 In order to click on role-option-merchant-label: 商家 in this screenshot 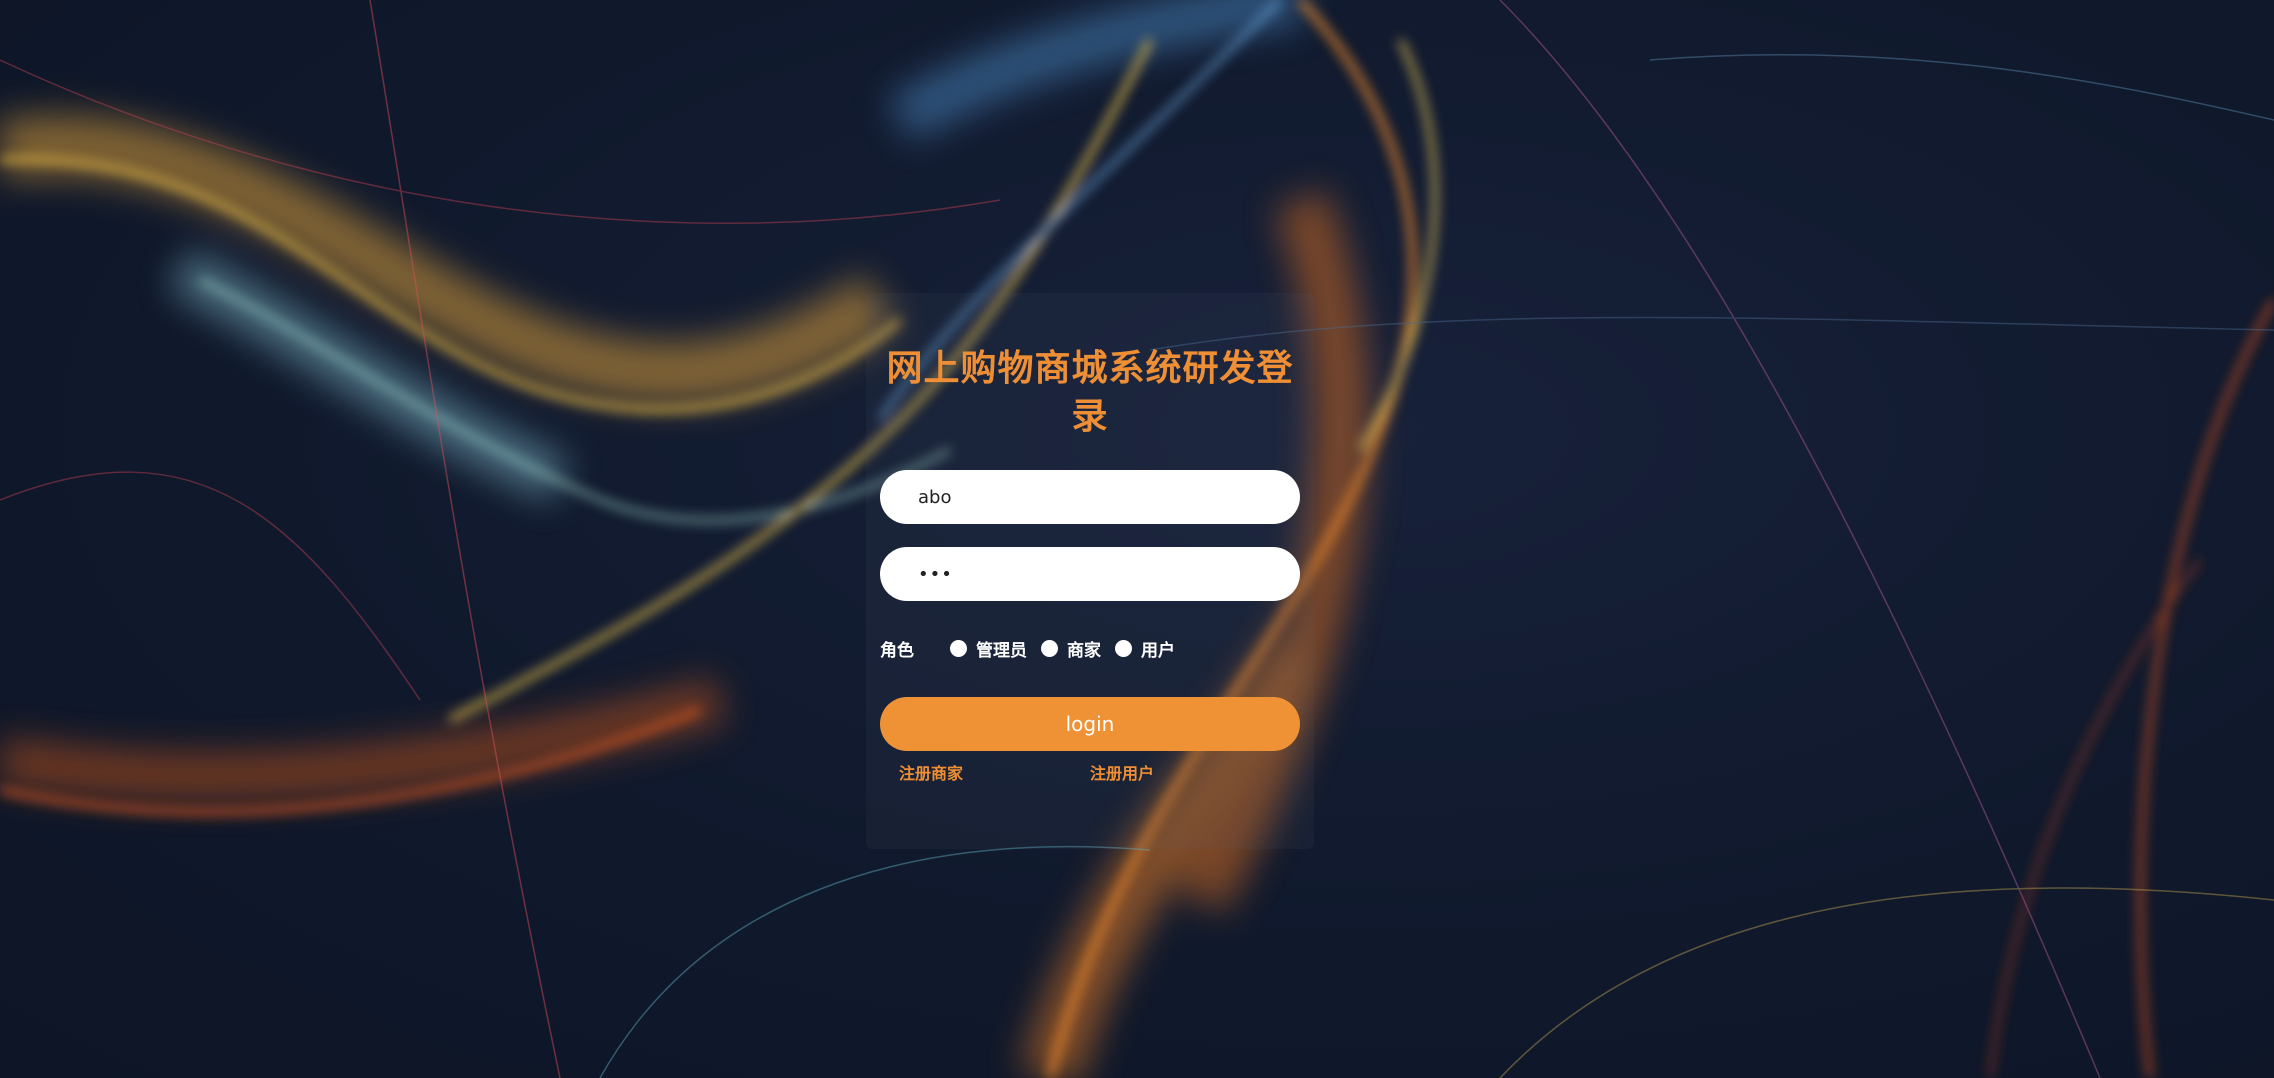, I will do `click(1084, 650)`.